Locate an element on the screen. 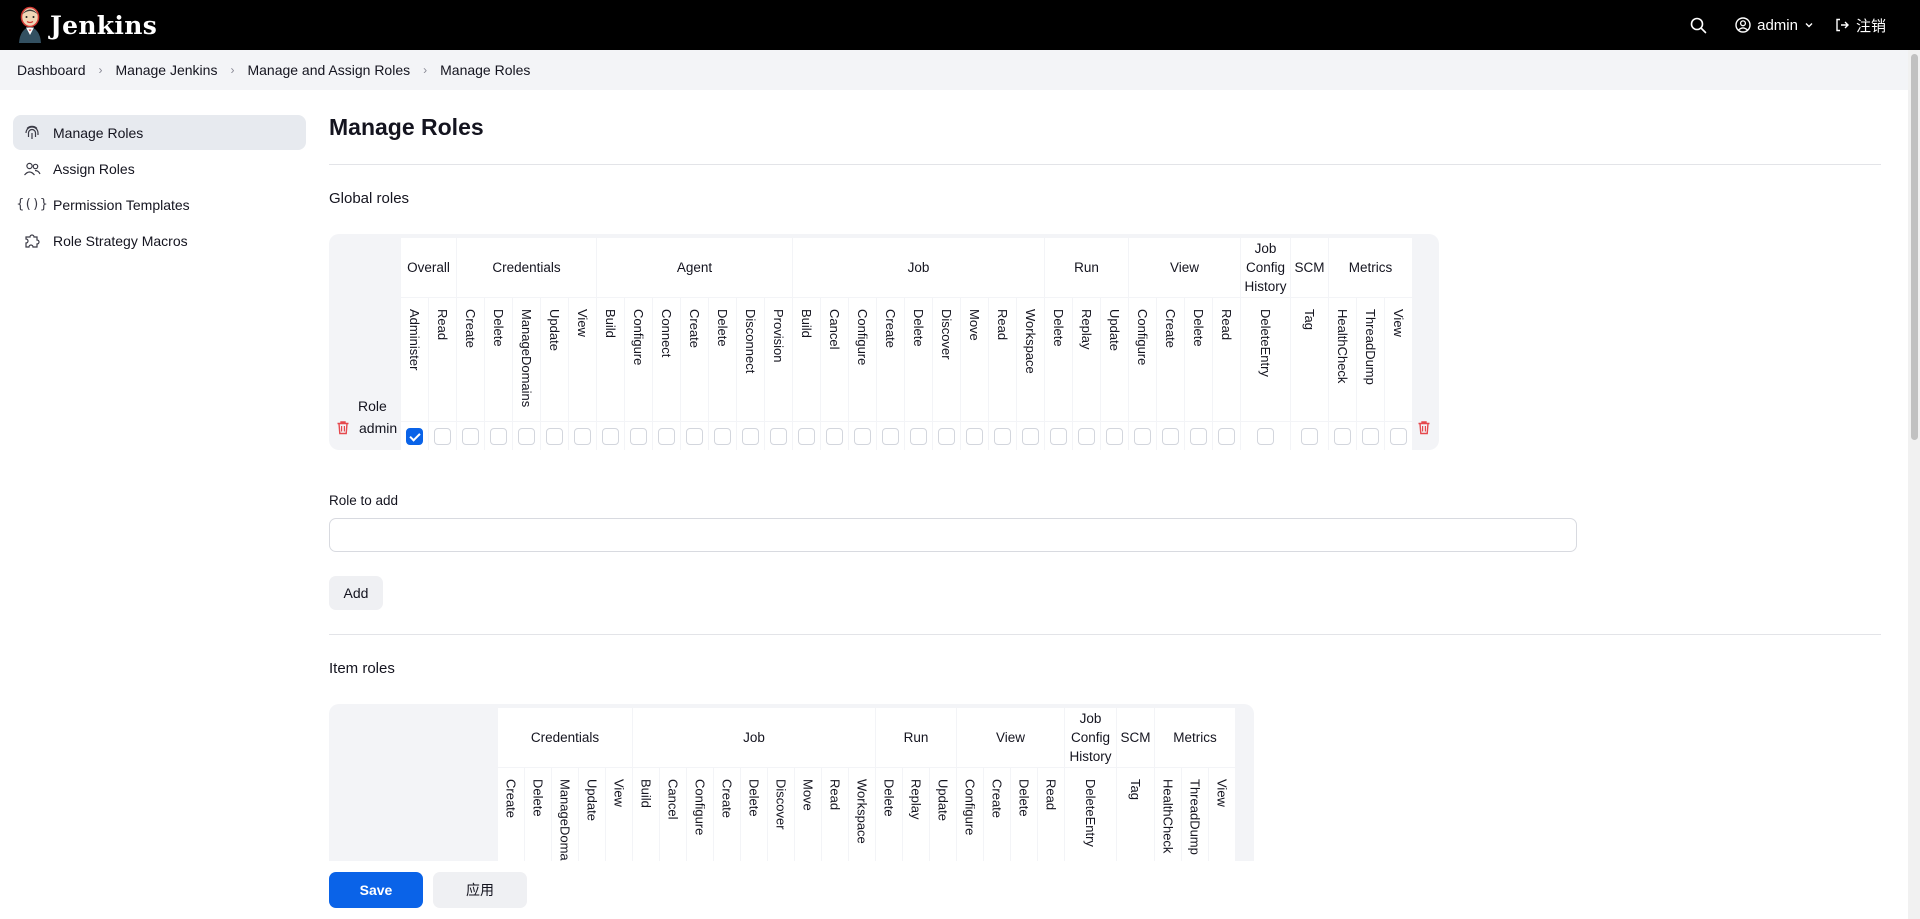  permission-checkbox-admin-view-read is located at coordinates (1226, 436).